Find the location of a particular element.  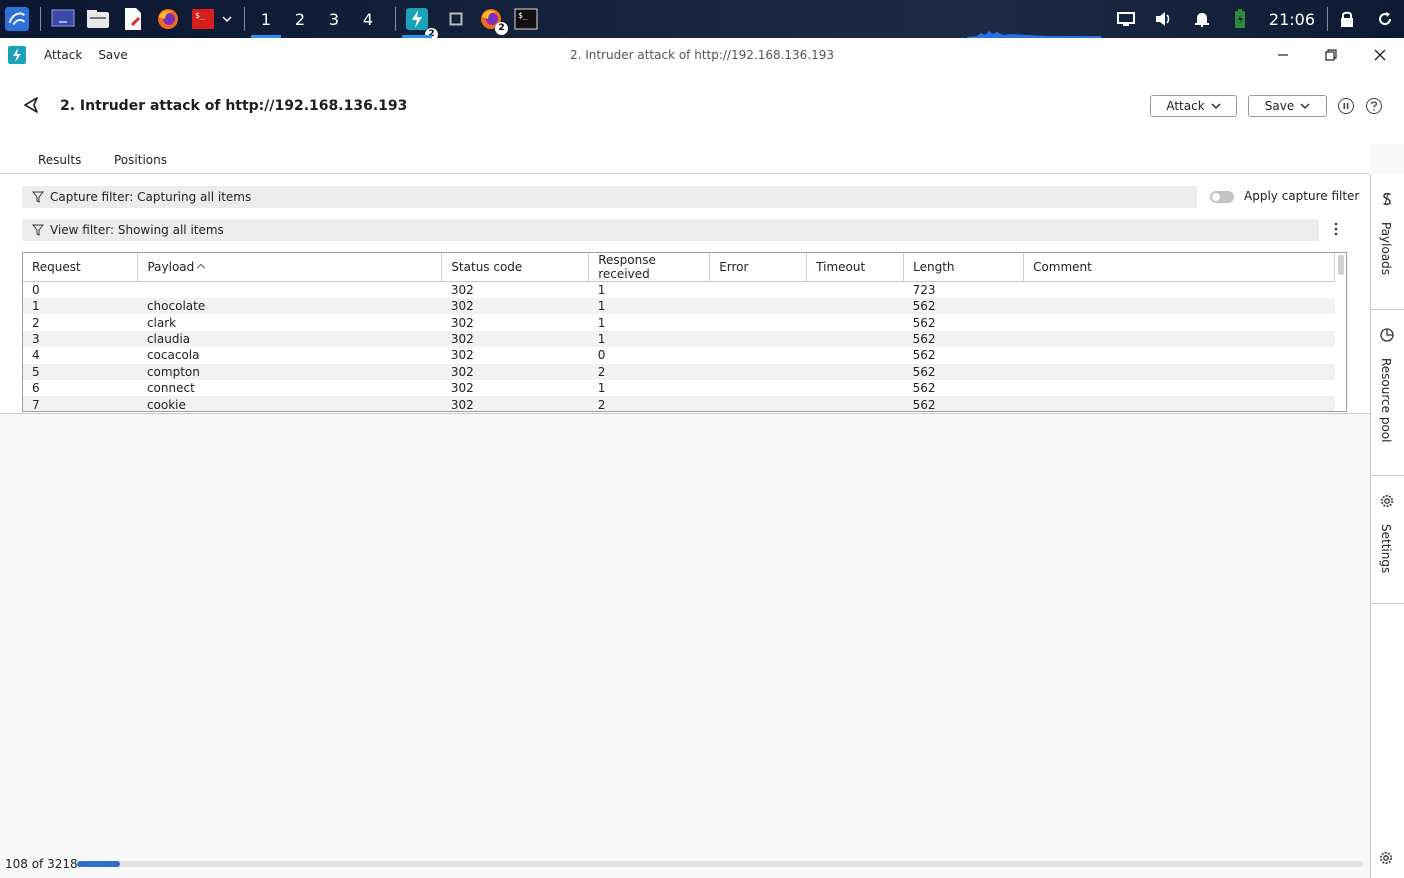

send-back-icon is located at coordinates (31, 105).